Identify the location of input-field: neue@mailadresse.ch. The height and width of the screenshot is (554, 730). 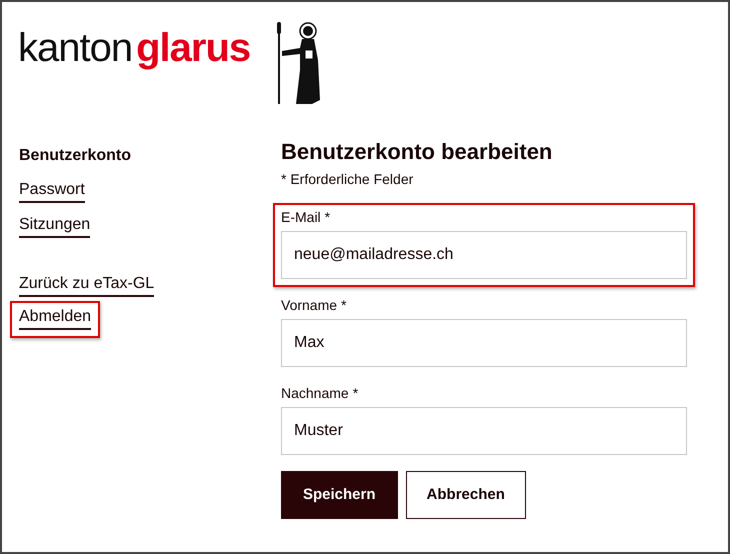
(484, 255).